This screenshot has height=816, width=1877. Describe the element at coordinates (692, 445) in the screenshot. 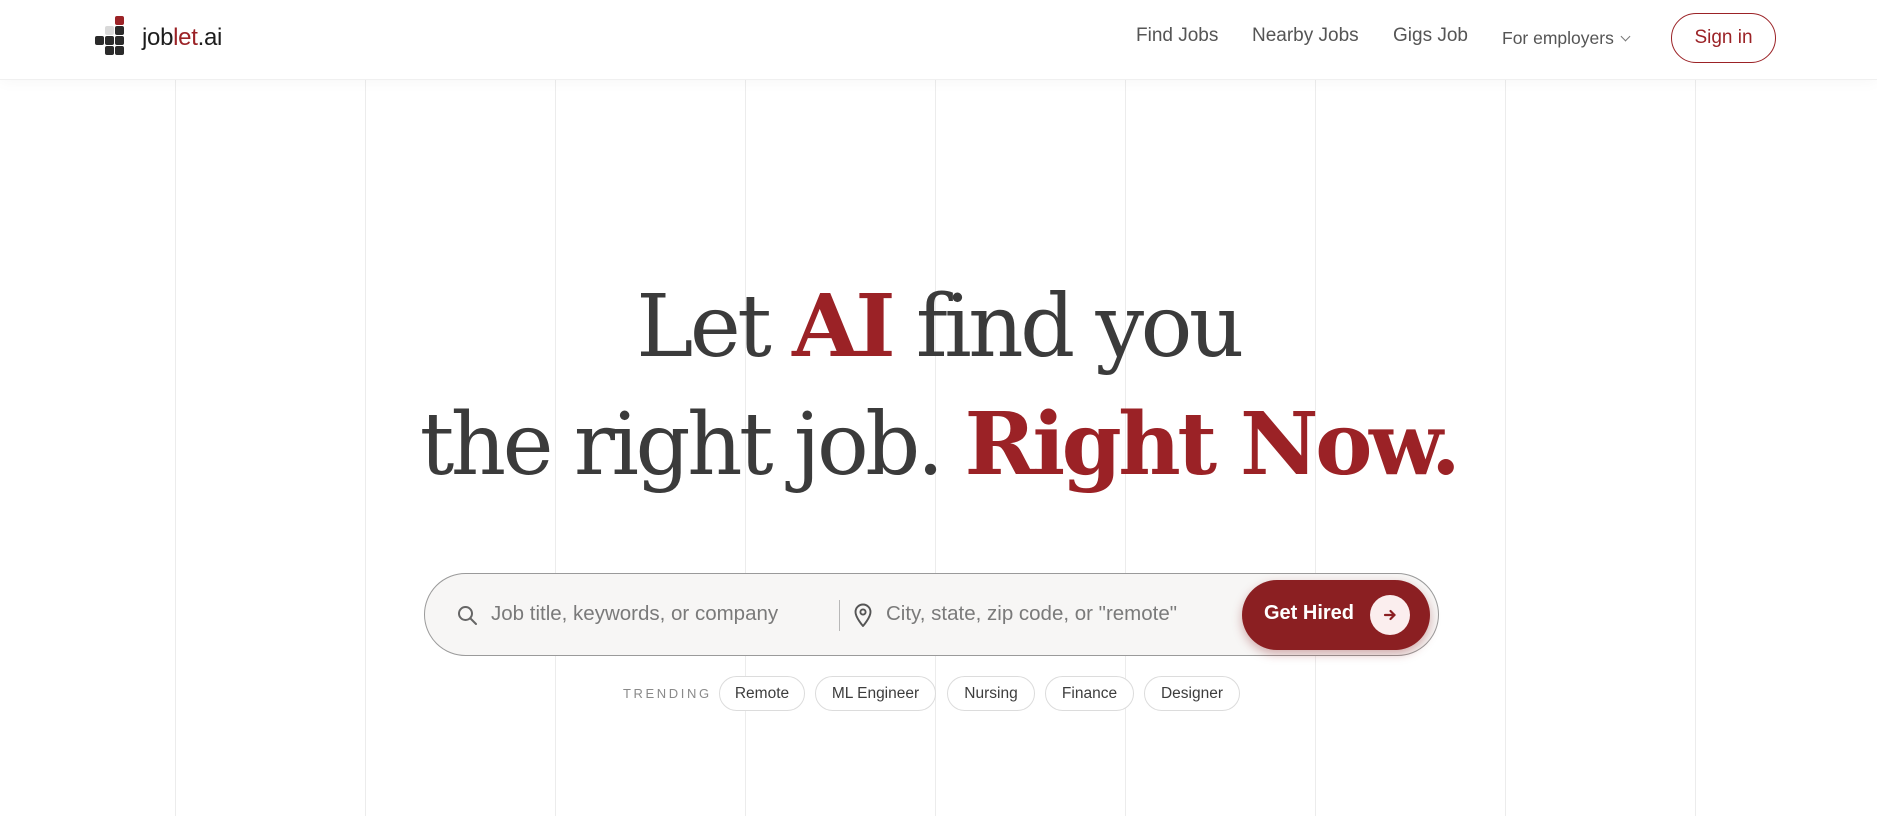

I see `hero-text: the right job.` at that location.